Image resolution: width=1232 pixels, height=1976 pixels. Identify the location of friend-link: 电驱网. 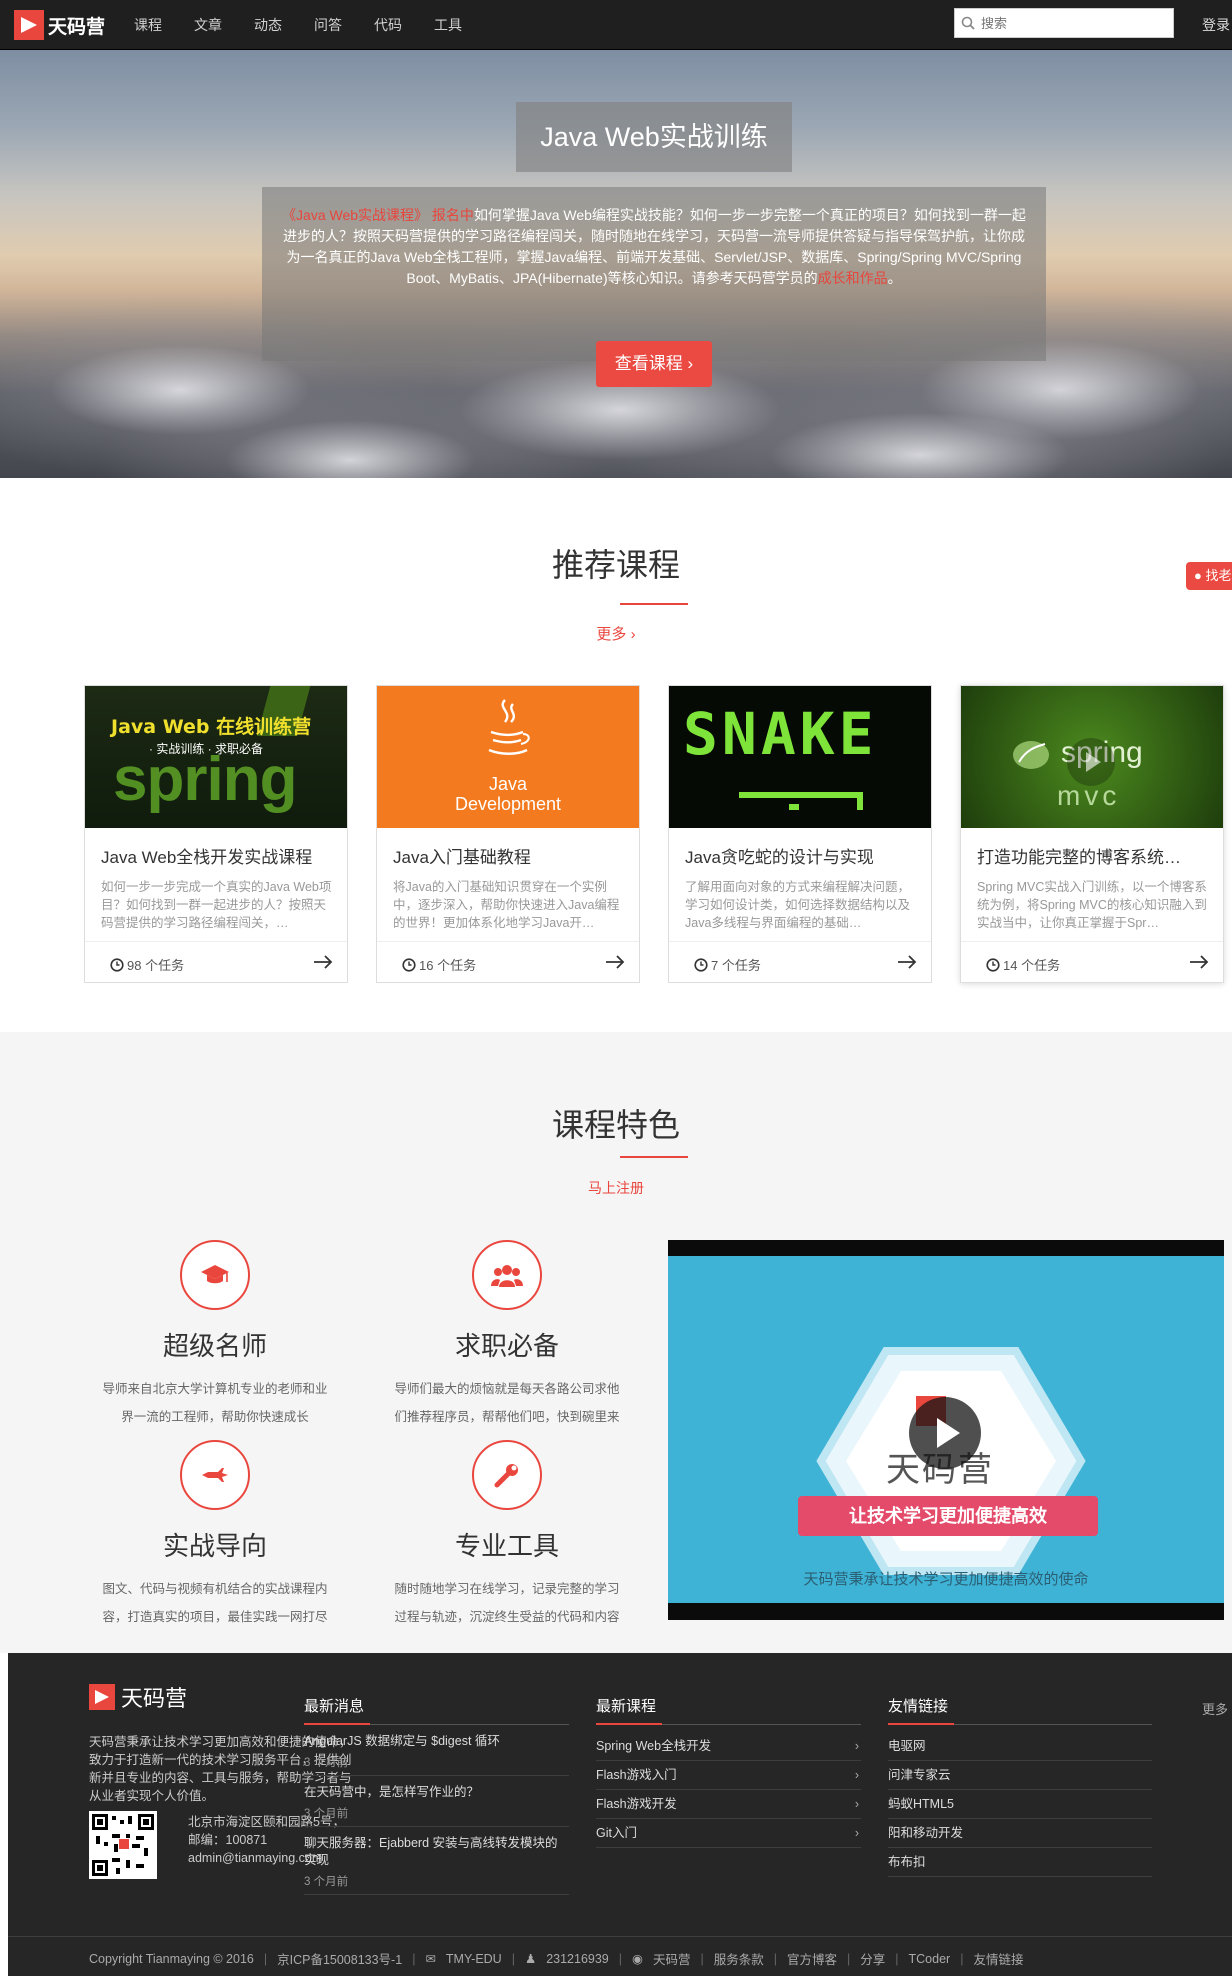
(1020, 1746).